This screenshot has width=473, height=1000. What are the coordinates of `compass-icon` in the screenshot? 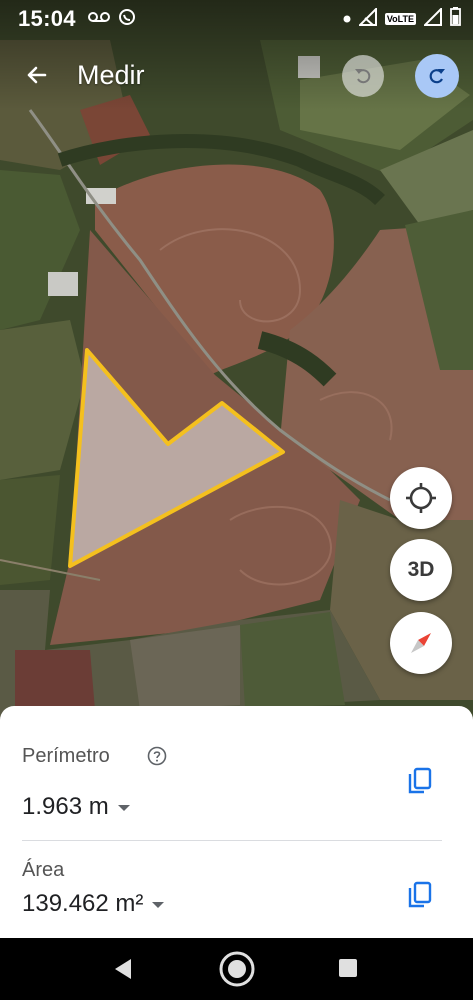 It's located at (421, 643).